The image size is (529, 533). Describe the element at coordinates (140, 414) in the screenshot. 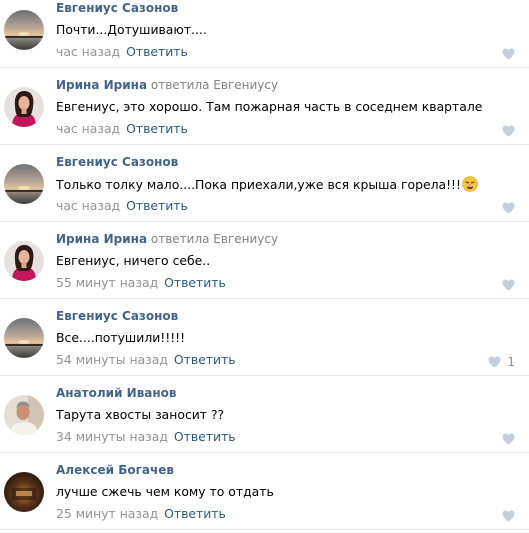

I see `comment-text: Тарута хвосты заносит ??` at that location.